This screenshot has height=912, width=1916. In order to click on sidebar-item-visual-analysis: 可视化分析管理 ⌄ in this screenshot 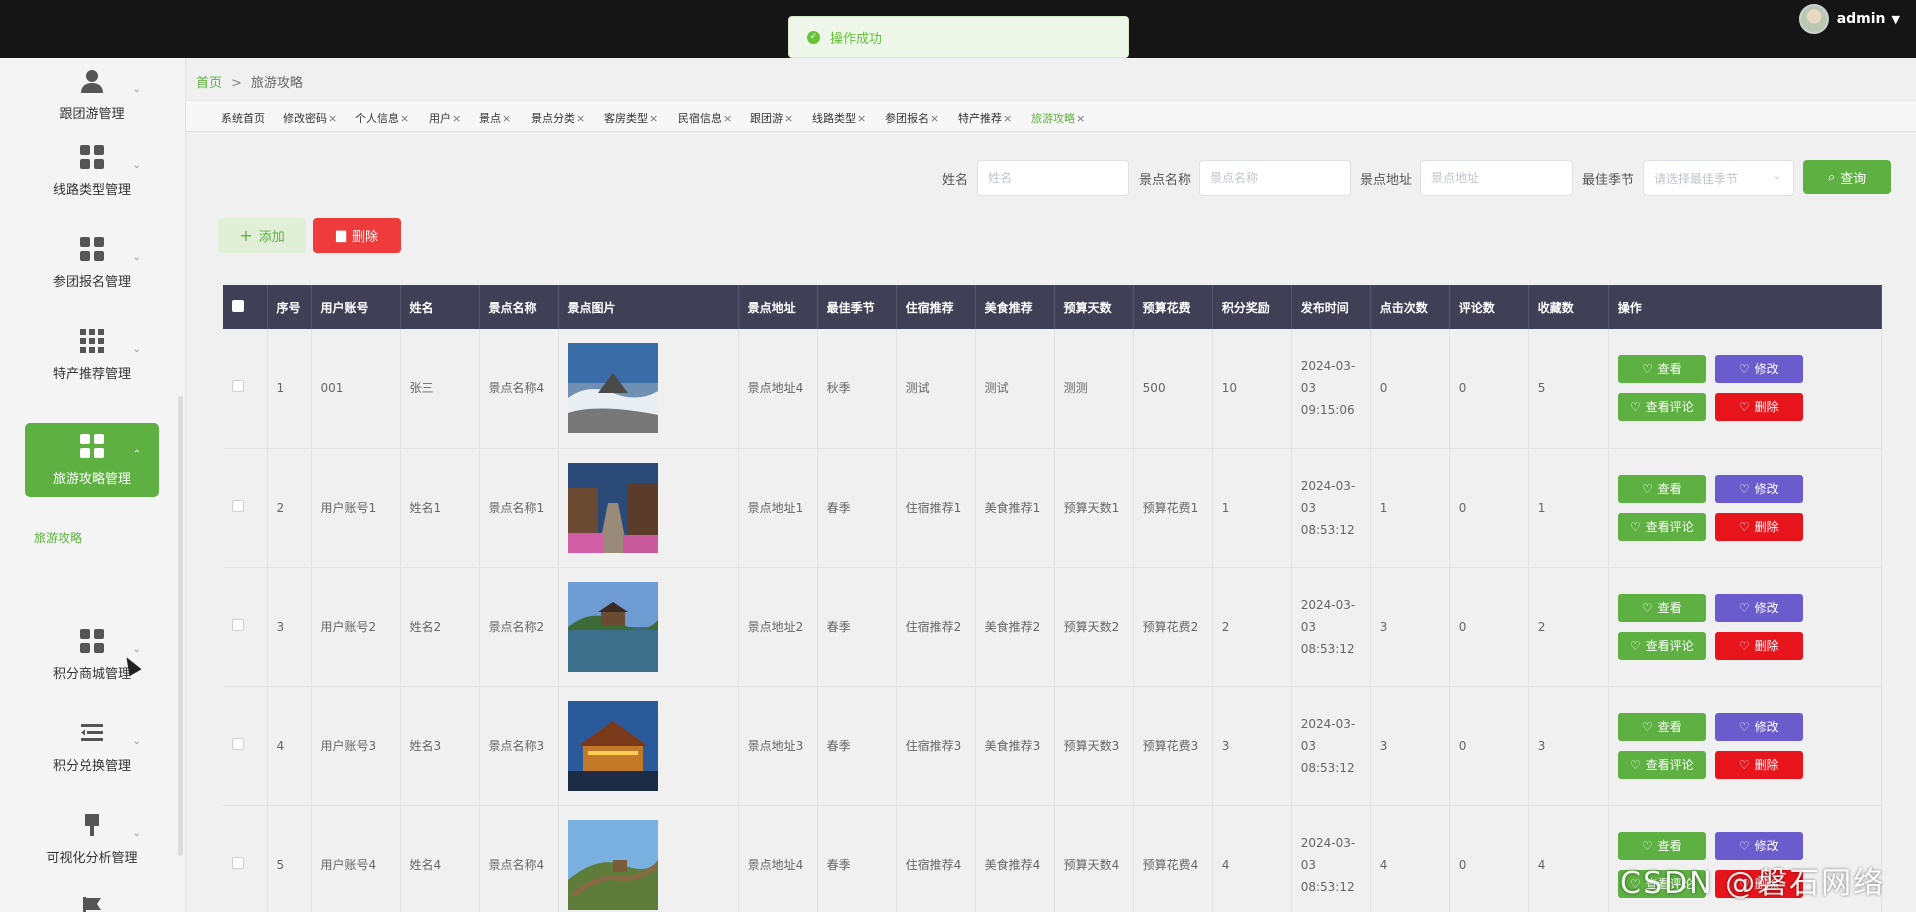, I will do `click(92, 839)`.